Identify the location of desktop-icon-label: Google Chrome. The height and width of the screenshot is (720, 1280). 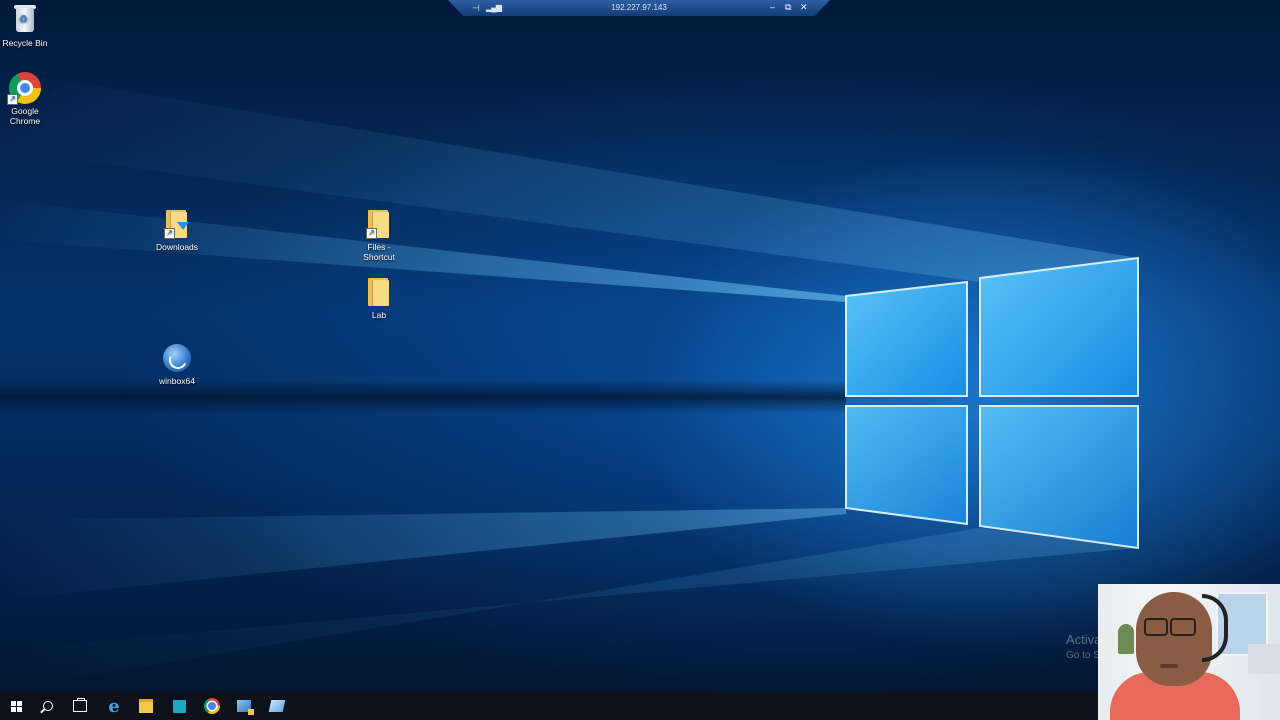
(25, 116).